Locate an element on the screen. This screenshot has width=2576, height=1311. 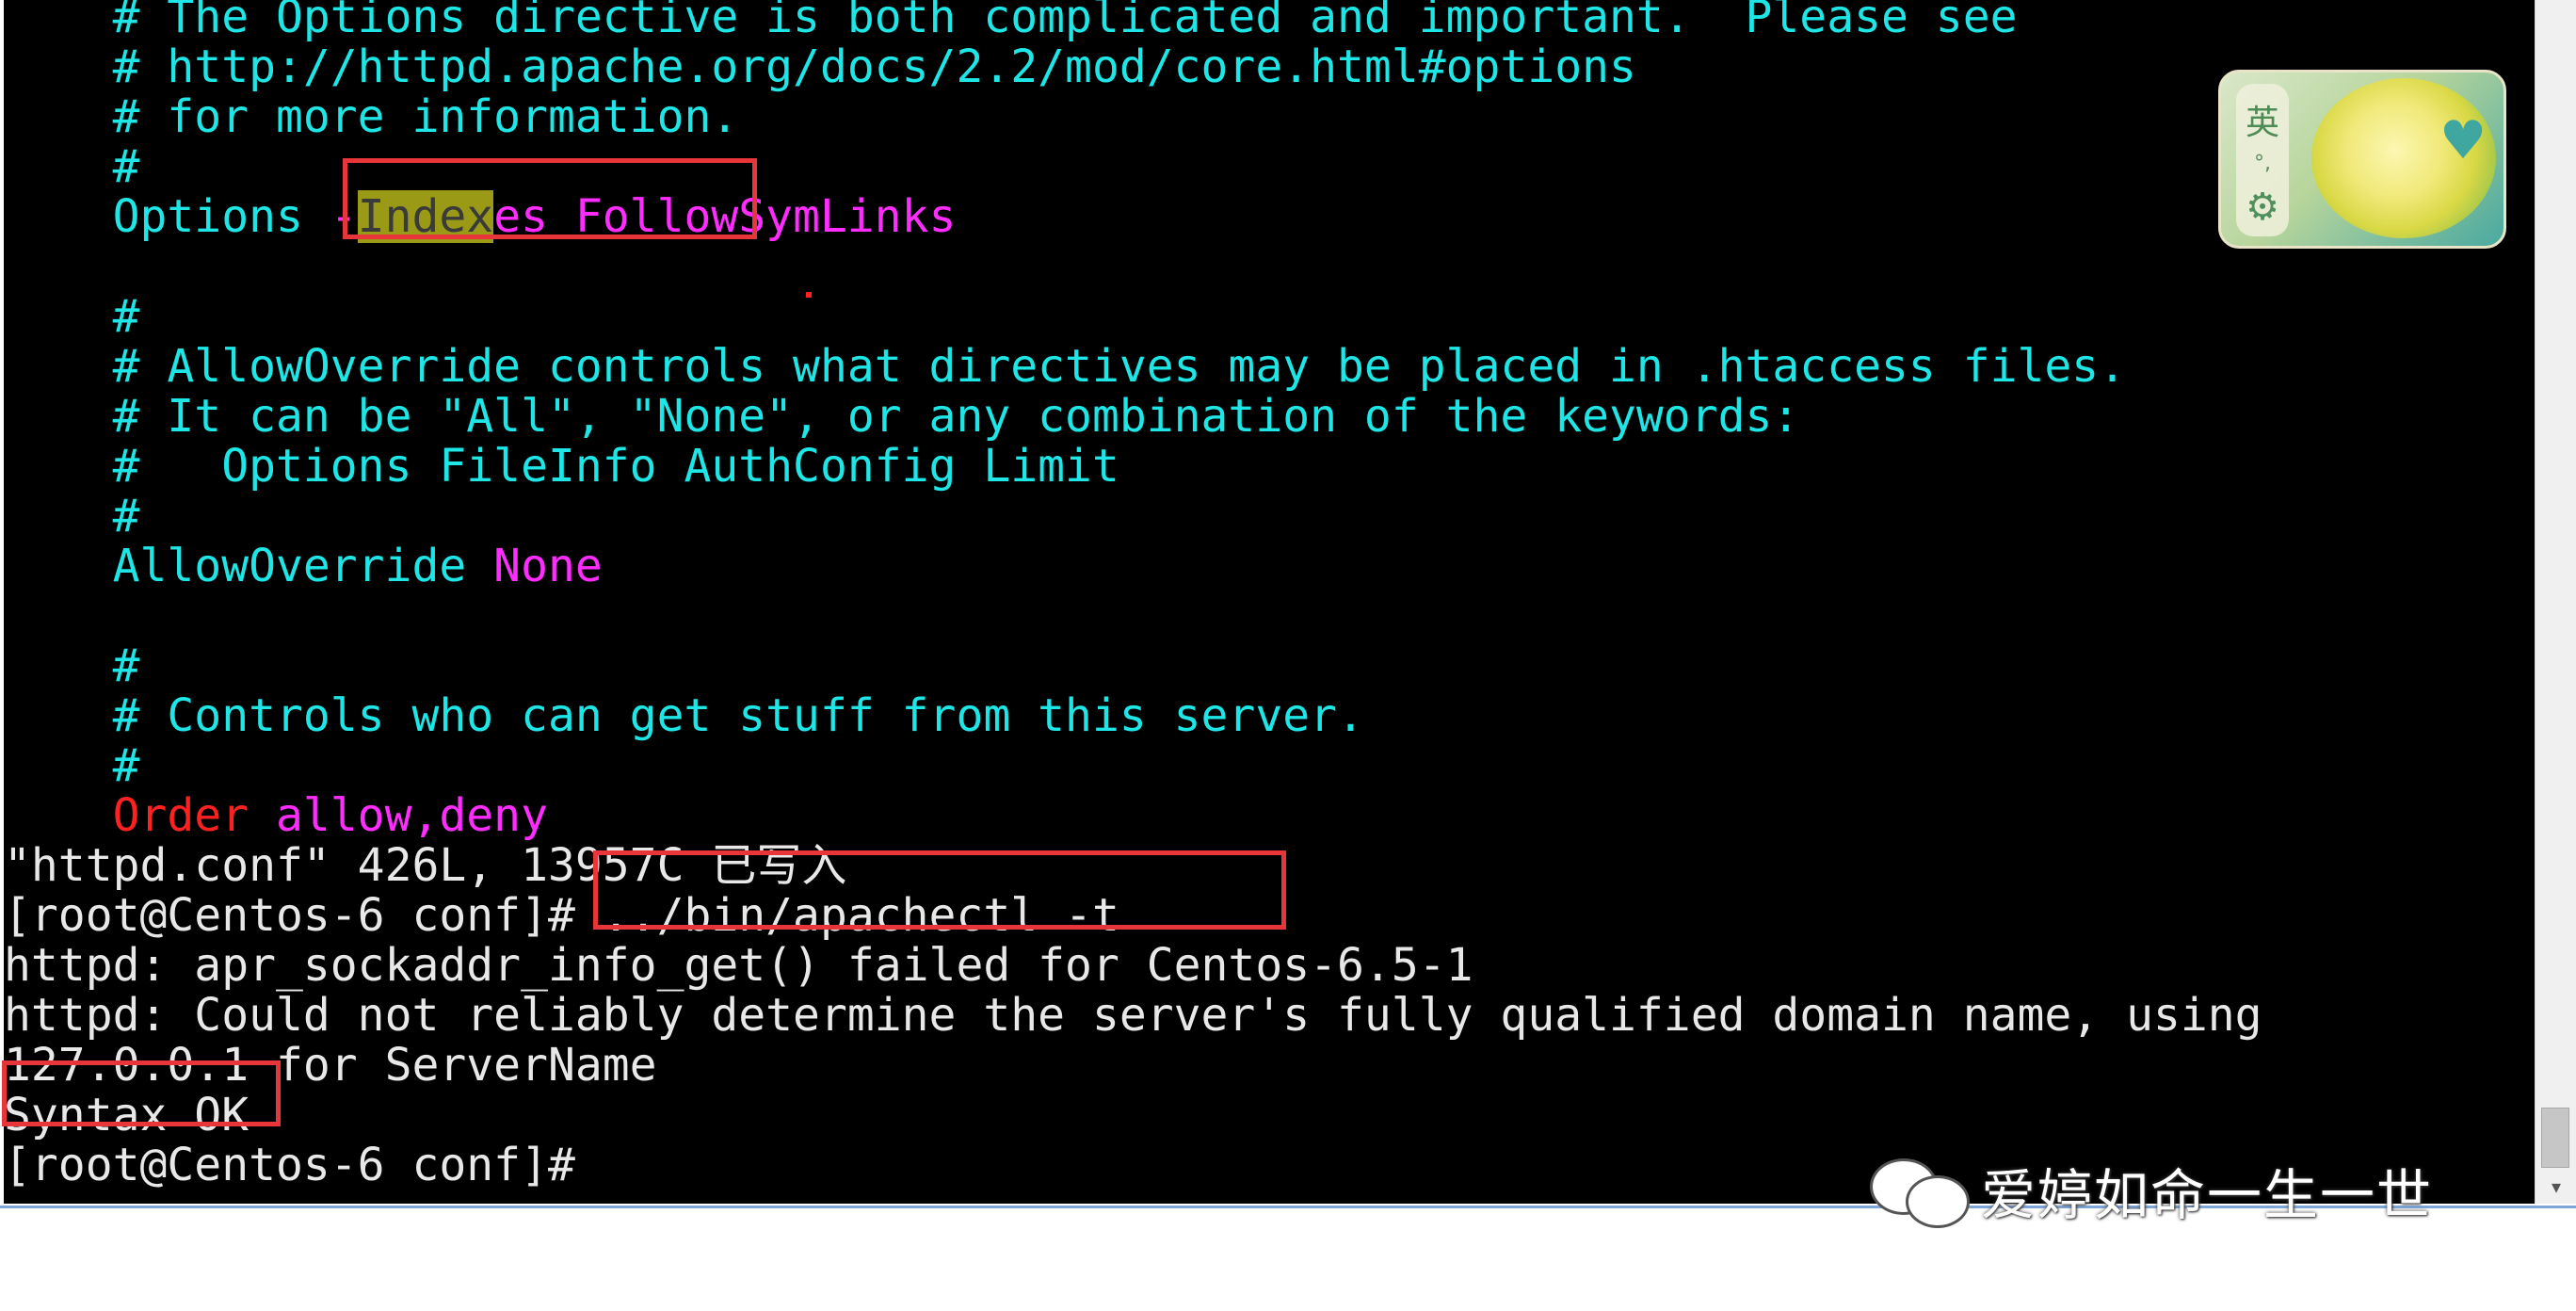
terminal-text: Order is located at coordinates (140, 815).